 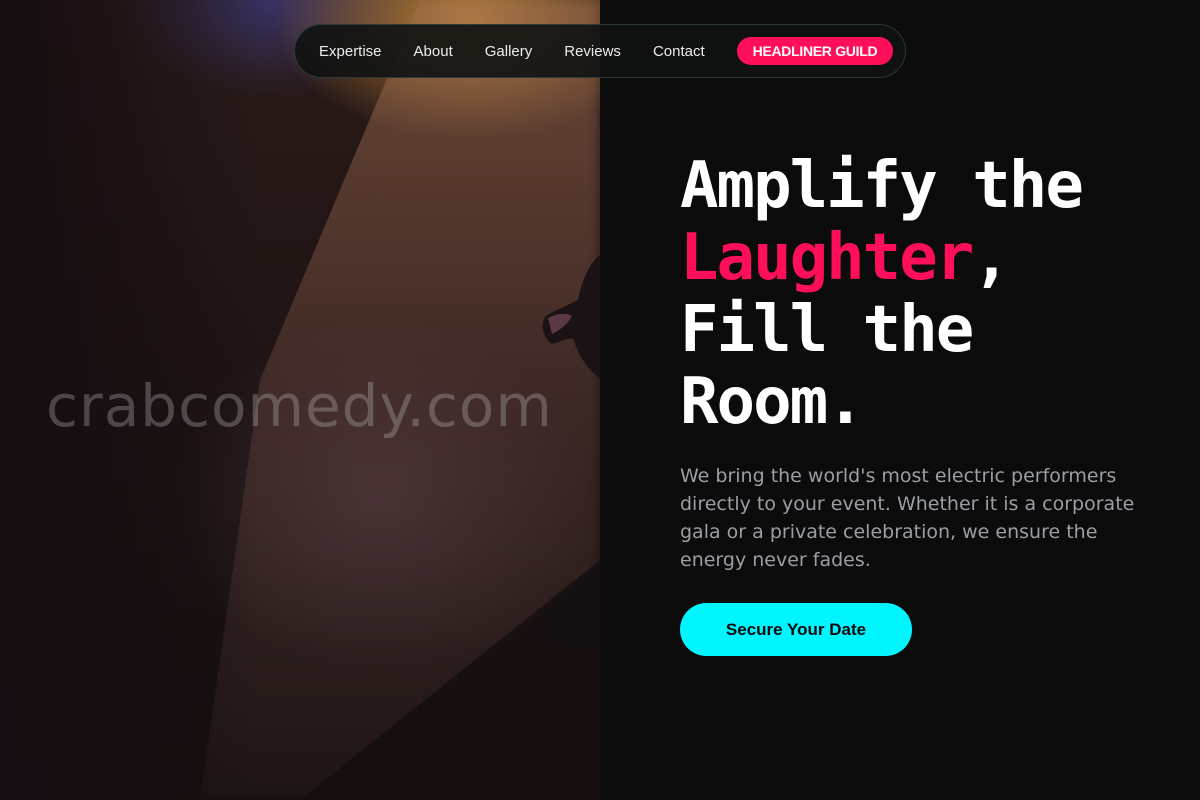 I want to click on heading-line-4: Room., so click(x=772, y=402).